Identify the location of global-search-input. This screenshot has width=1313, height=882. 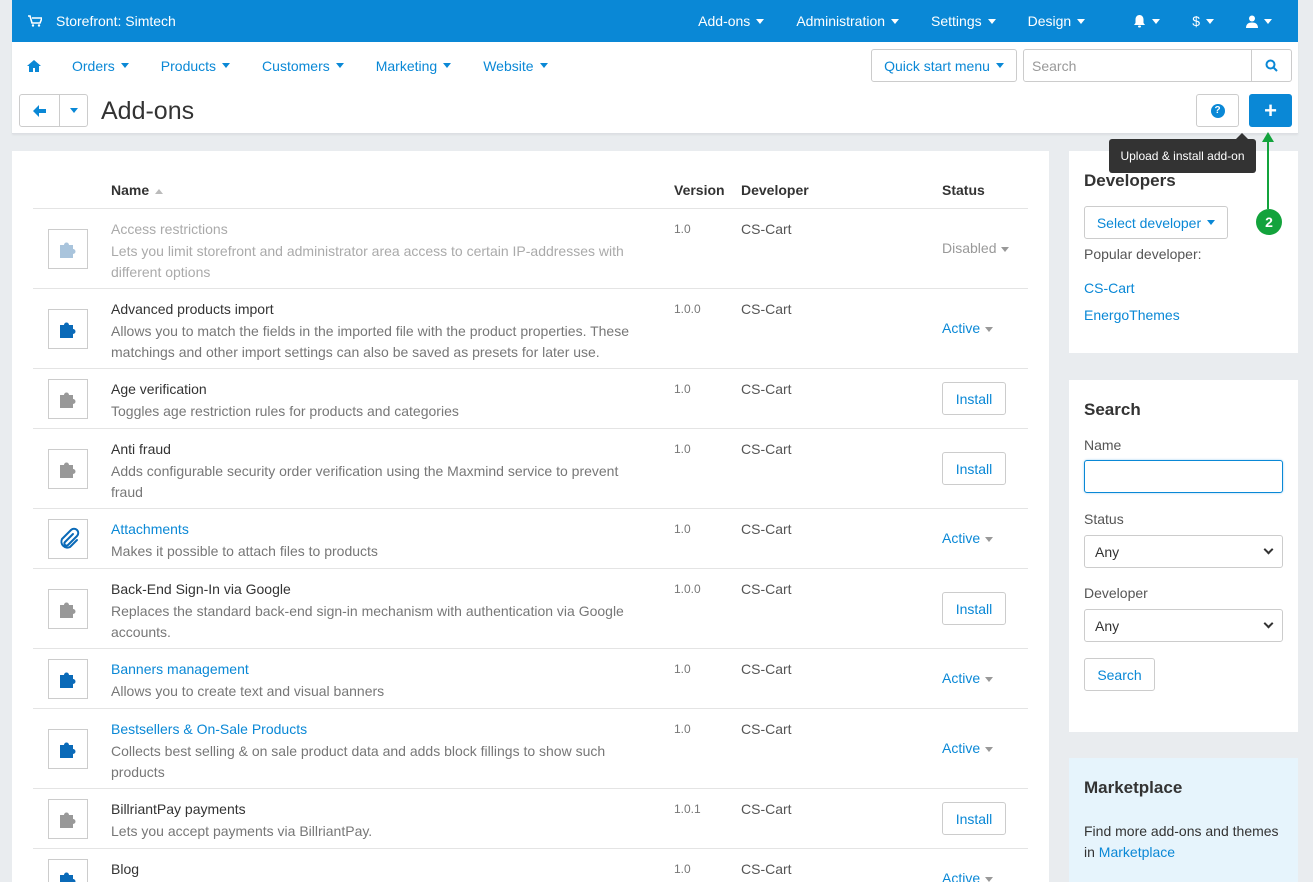
(1137, 65).